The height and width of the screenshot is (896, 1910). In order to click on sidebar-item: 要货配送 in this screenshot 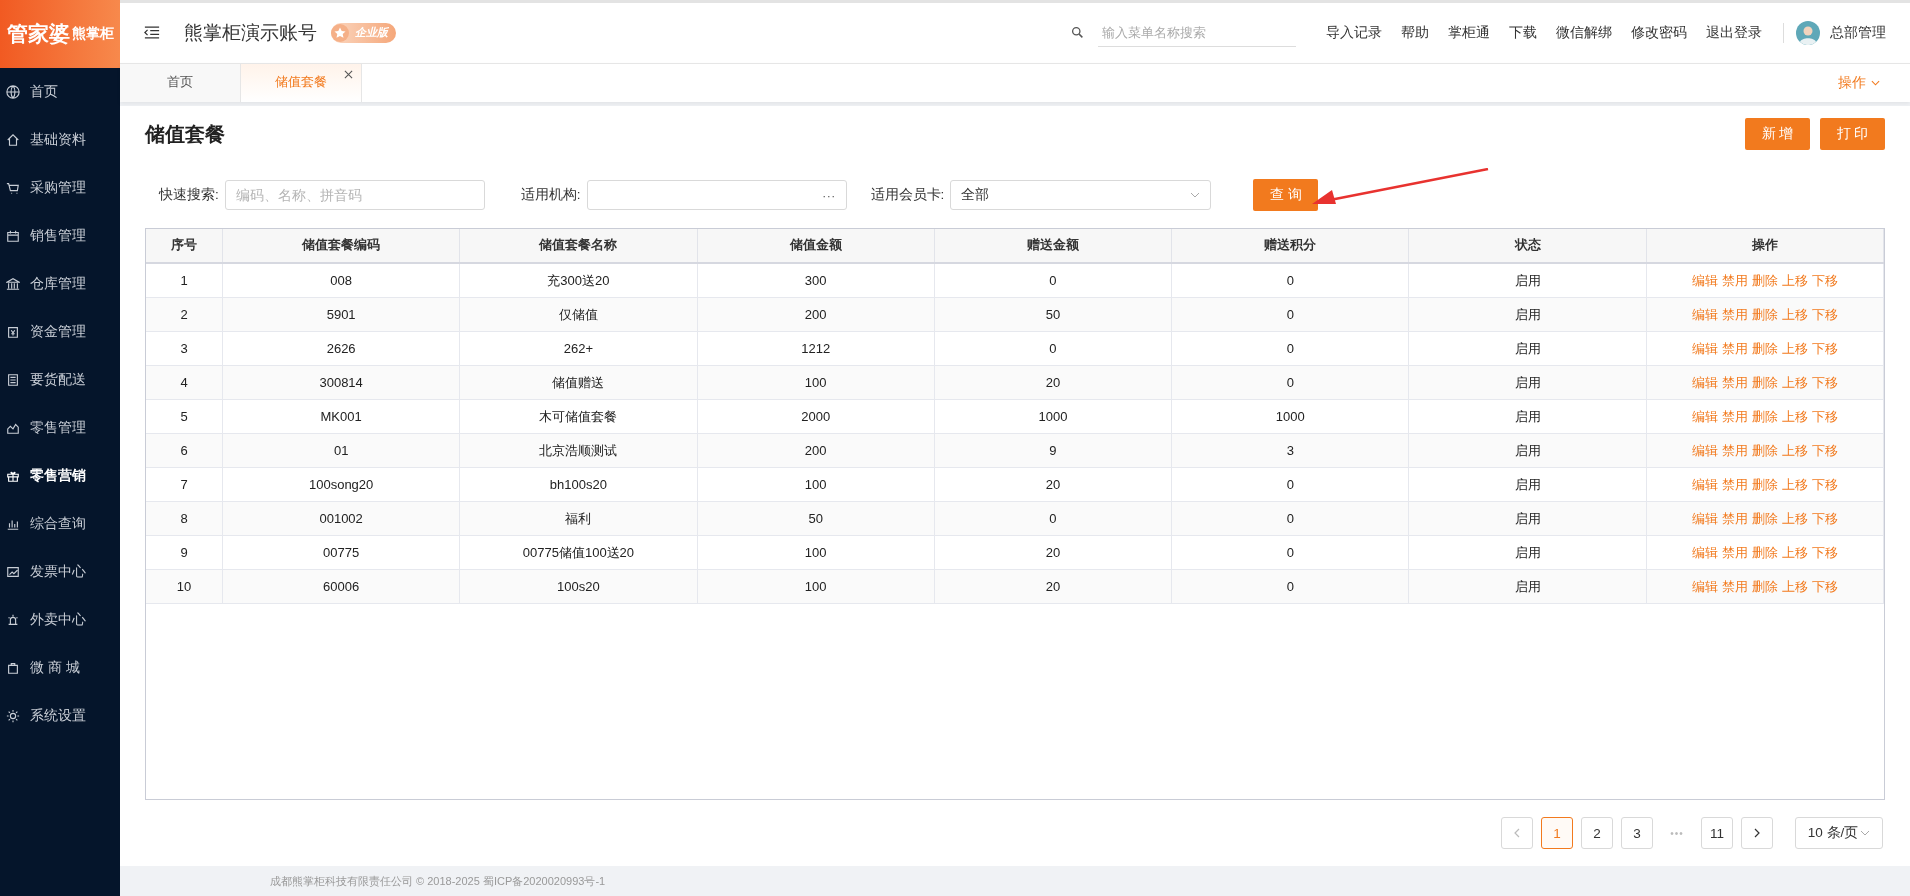, I will do `click(60, 380)`.